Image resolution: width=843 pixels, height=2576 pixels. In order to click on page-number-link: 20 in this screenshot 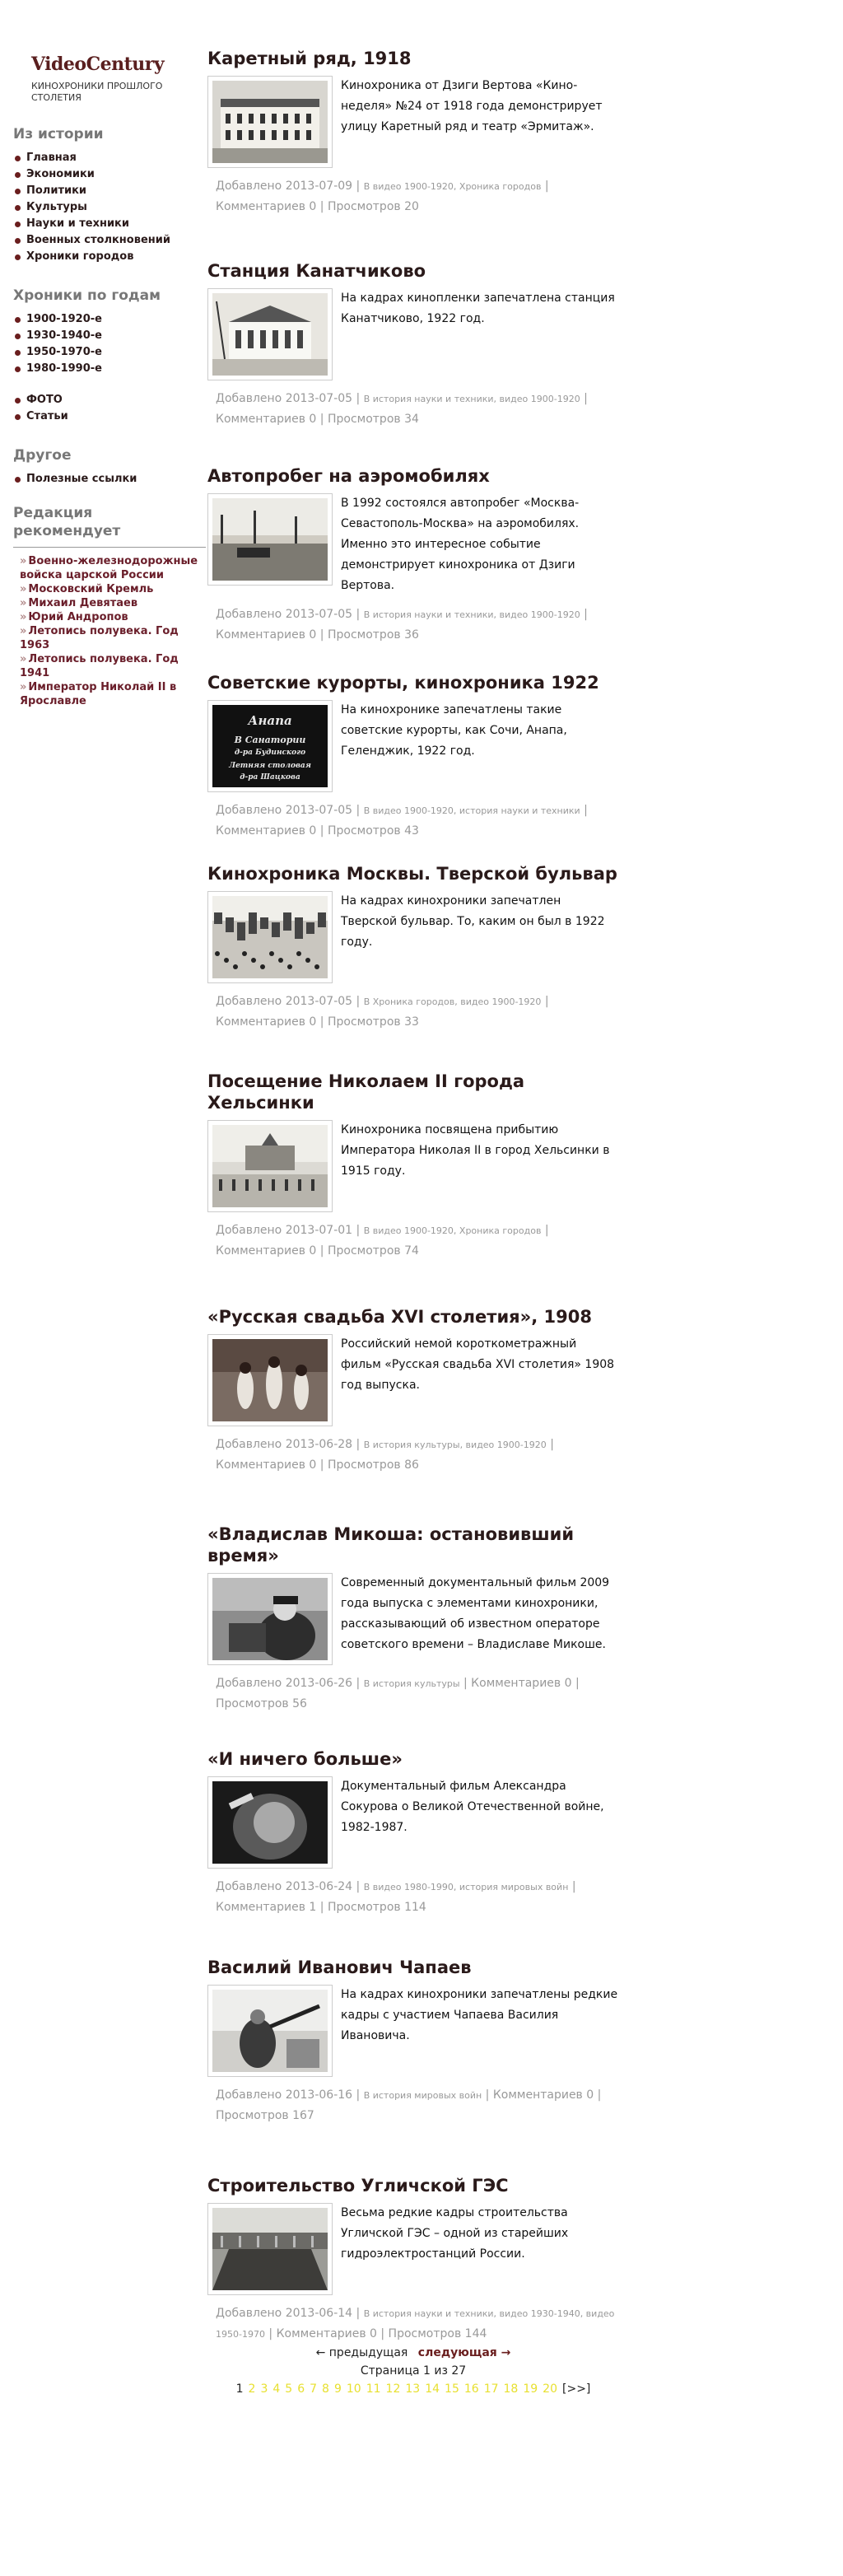, I will do `click(550, 2389)`.